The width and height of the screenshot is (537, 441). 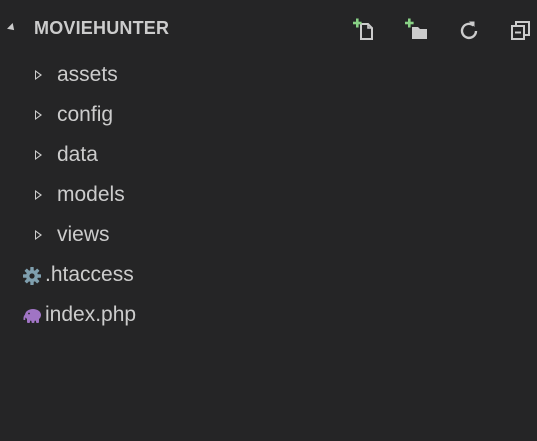 I want to click on chevron-down-icon, so click(x=12, y=28).